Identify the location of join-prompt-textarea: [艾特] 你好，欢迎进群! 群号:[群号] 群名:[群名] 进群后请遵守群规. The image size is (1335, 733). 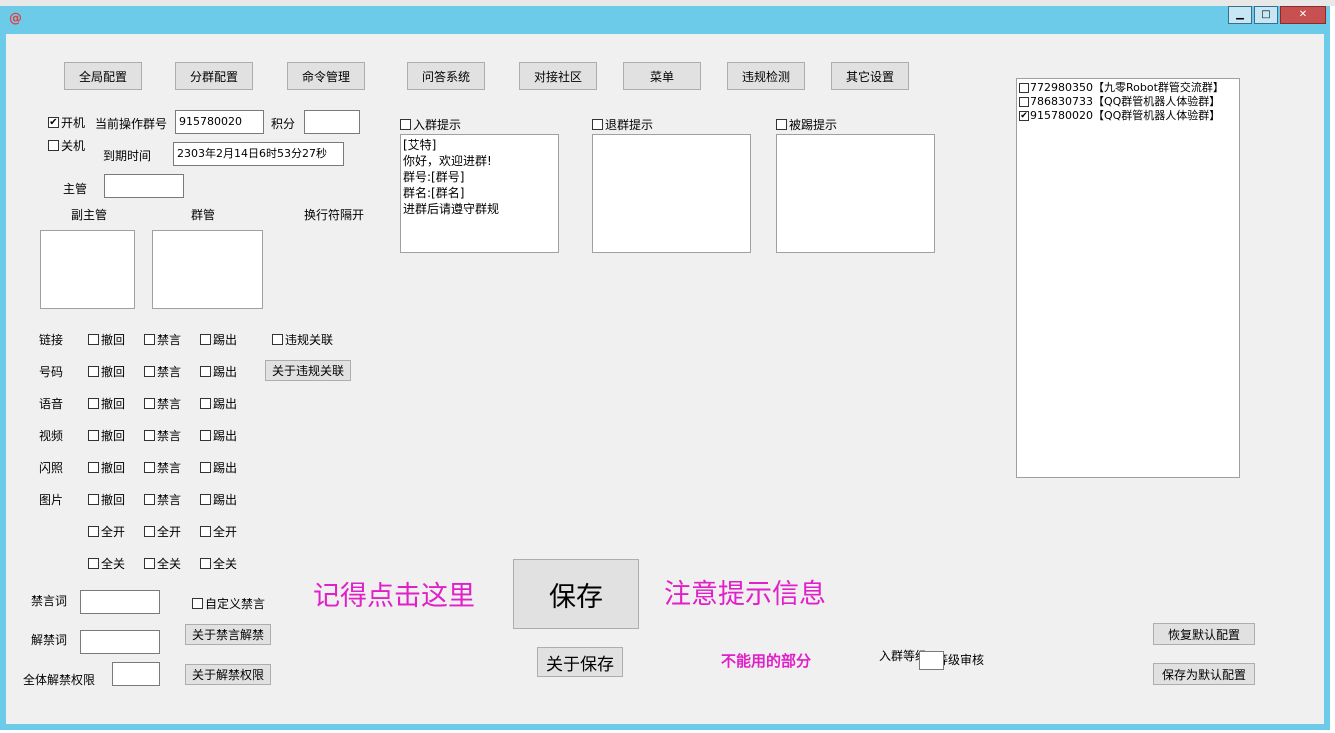
(479, 193).